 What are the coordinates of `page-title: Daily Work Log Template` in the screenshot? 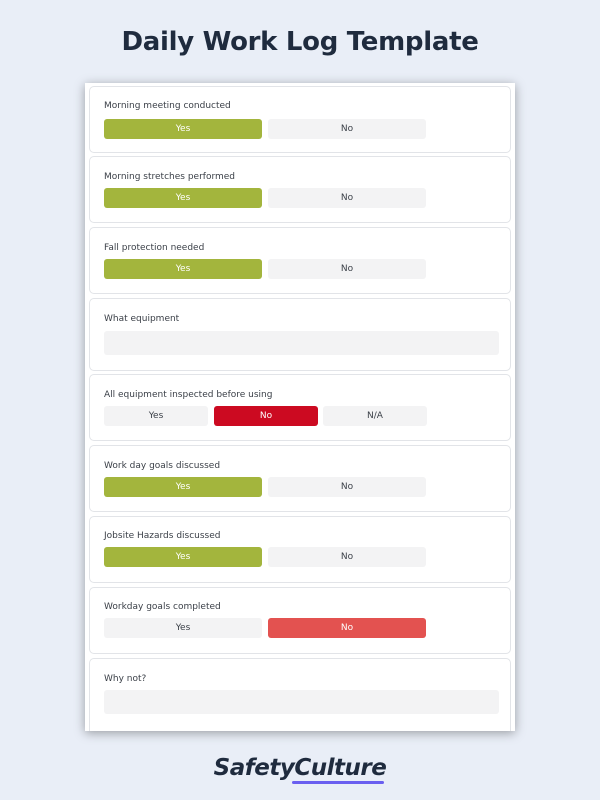 It's located at (300, 42).